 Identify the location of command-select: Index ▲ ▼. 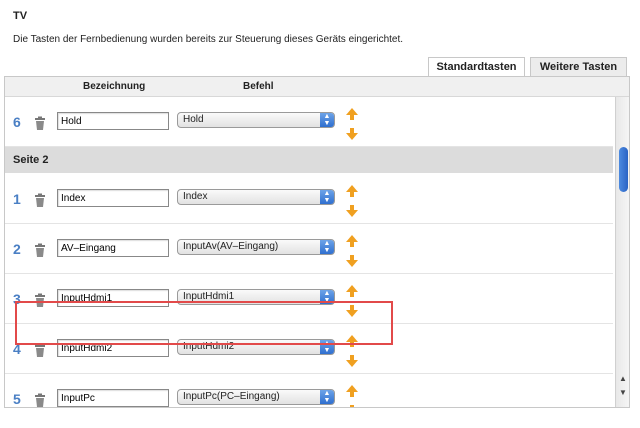
(256, 197).